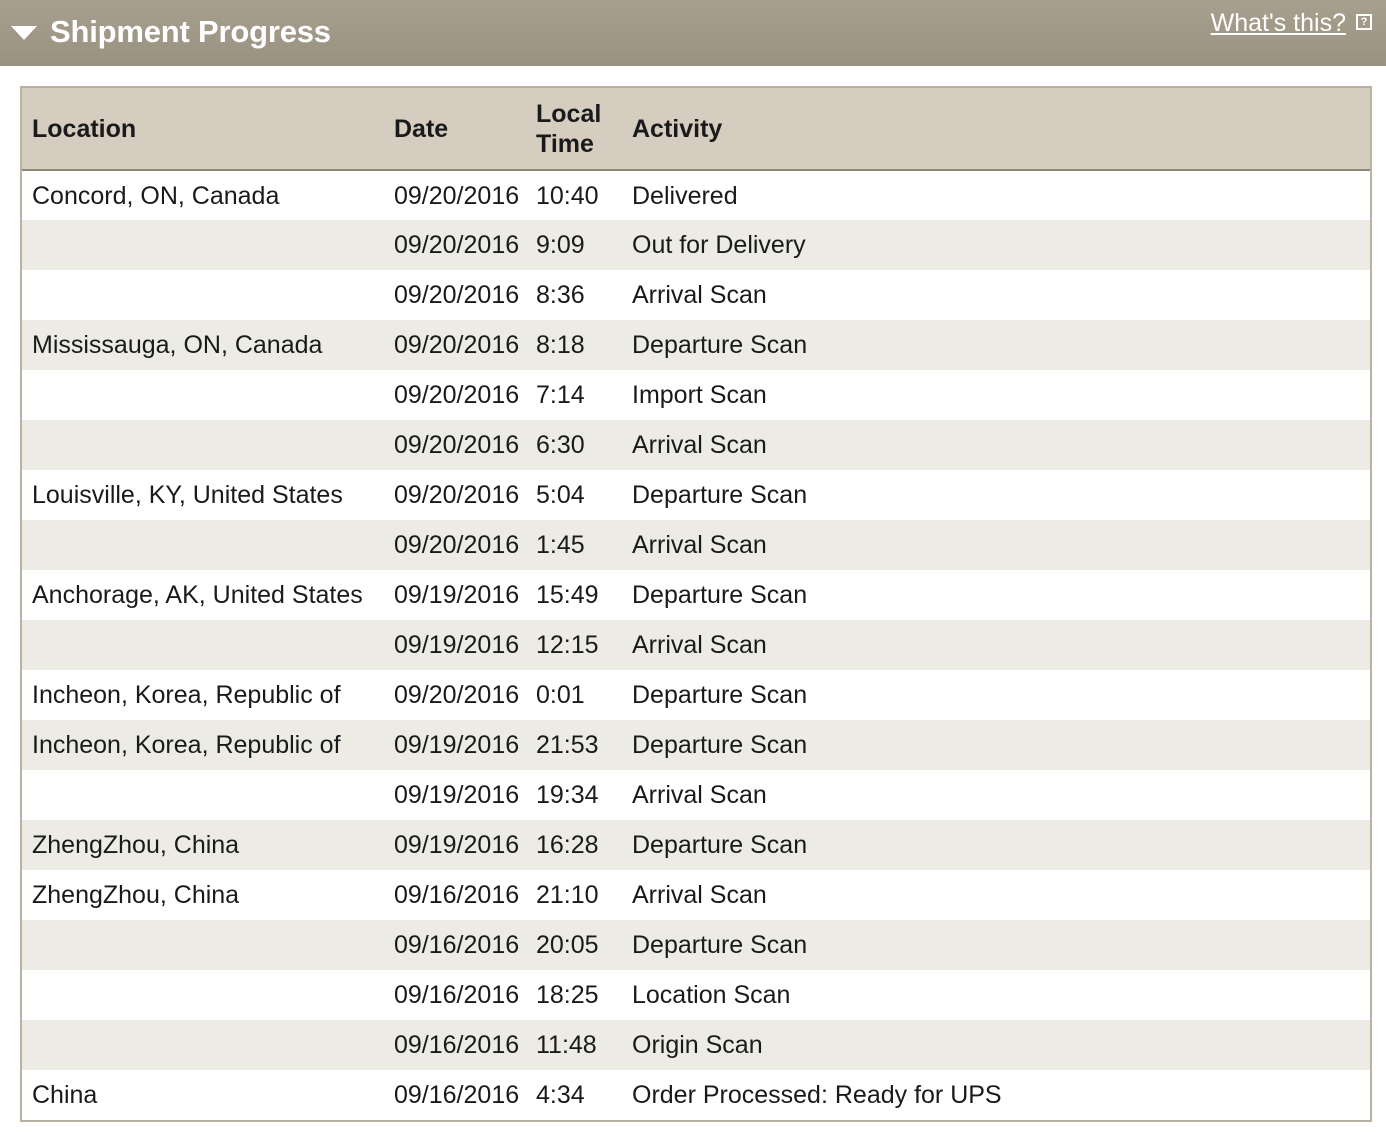 The image size is (1386, 1134). What do you see at coordinates (567, 795) in the screenshot?
I see `time-cell: 19:34` at bounding box center [567, 795].